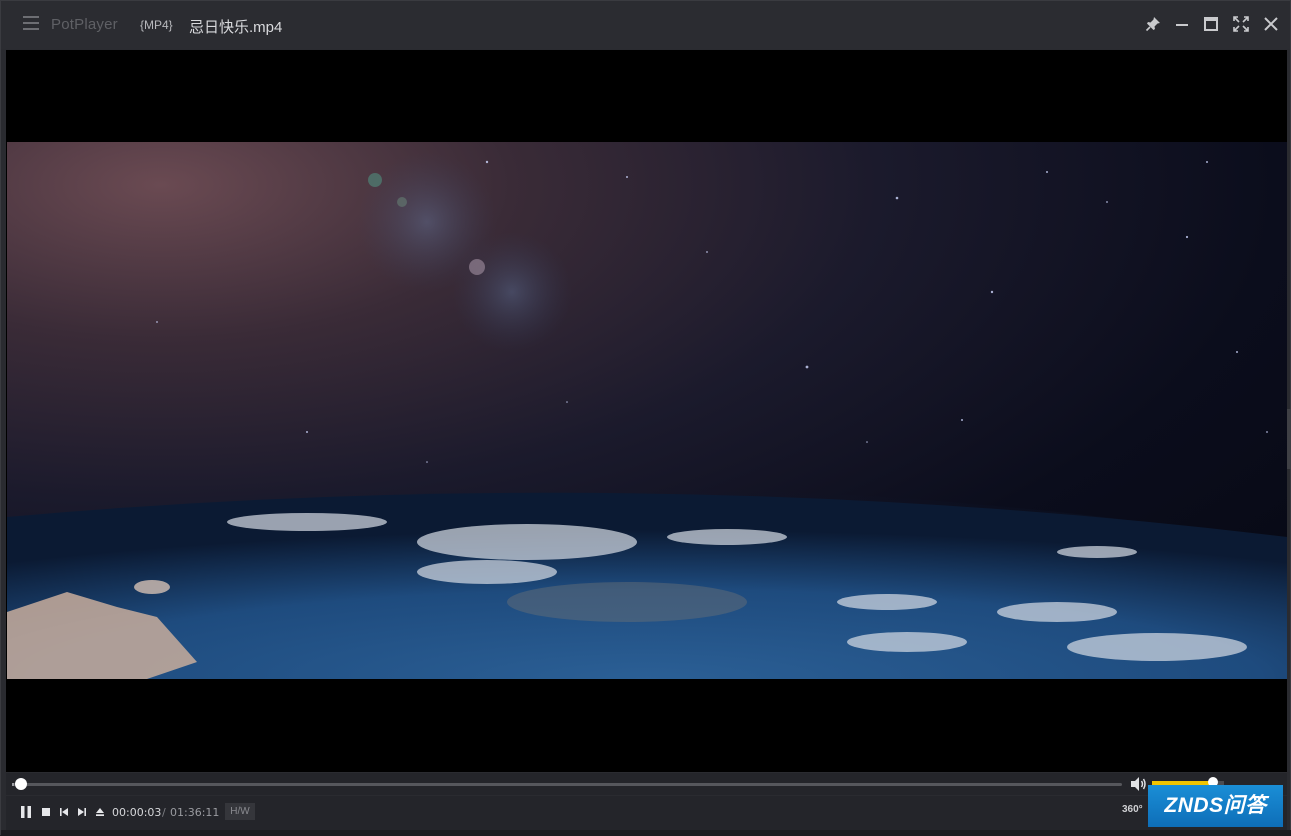 The height and width of the screenshot is (836, 1291). Describe the element at coordinates (20, 784) in the screenshot. I see `seek-thumb` at that location.